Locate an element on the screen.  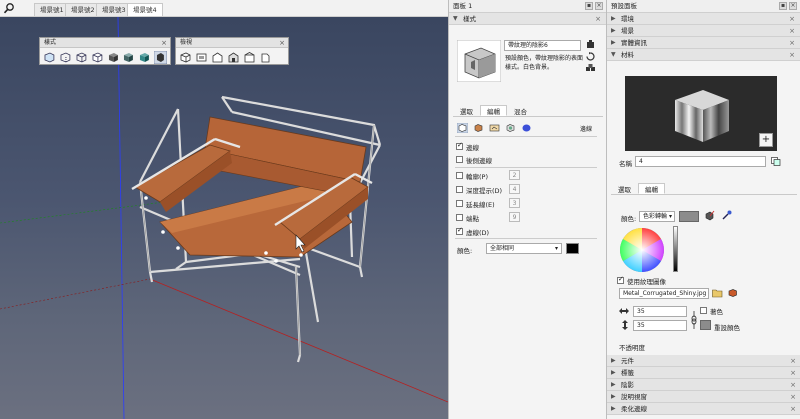
texture-width-field: 35 is located at coordinates (660, 311).